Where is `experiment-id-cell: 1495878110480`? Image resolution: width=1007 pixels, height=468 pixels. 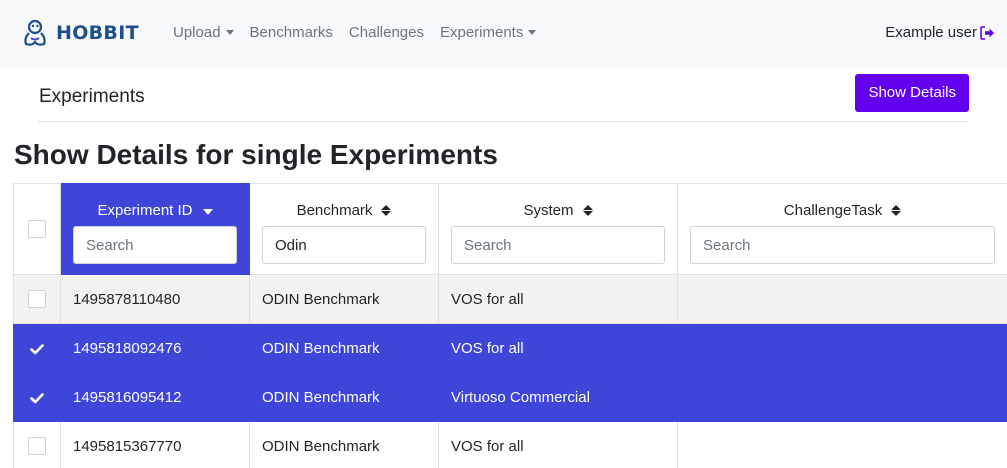 experiment-id-cell: 1495878110480 is located at coordinates (155, 299).